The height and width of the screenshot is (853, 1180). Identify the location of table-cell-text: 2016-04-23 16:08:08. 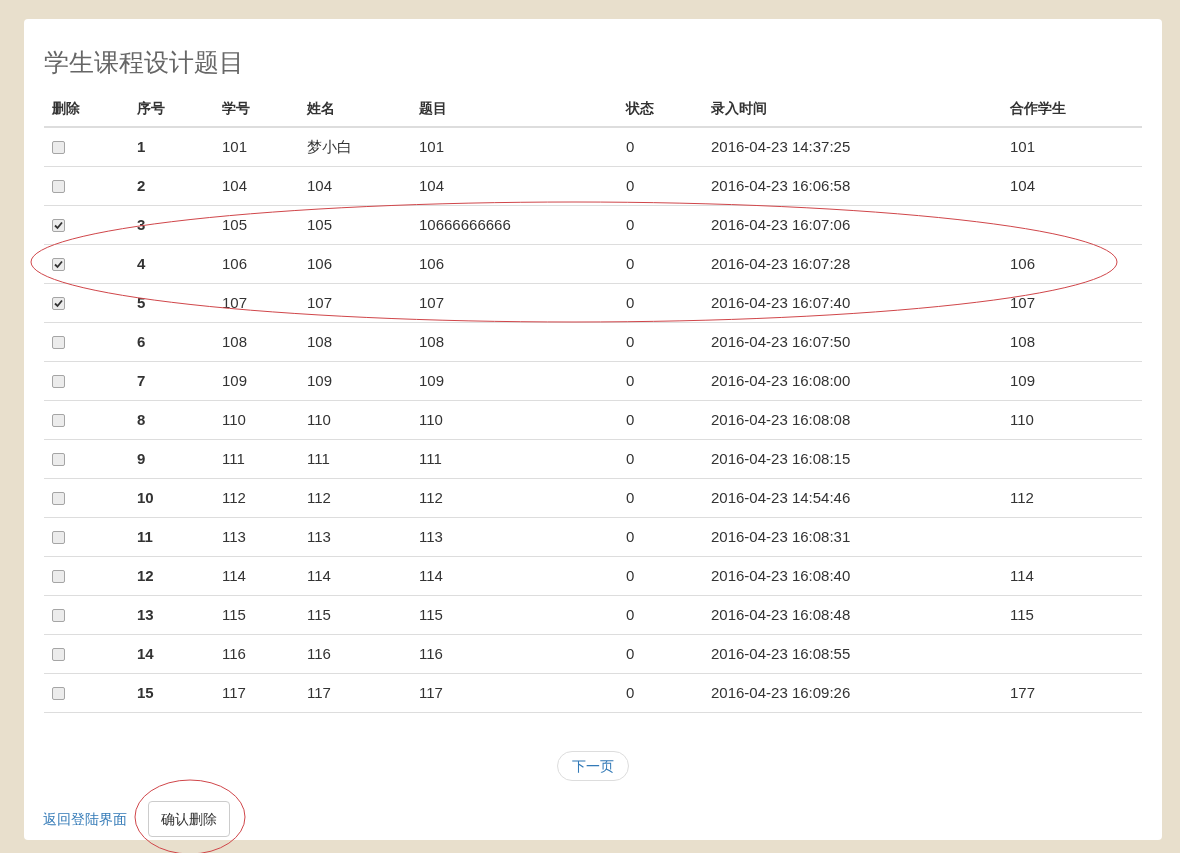
(781, 419).